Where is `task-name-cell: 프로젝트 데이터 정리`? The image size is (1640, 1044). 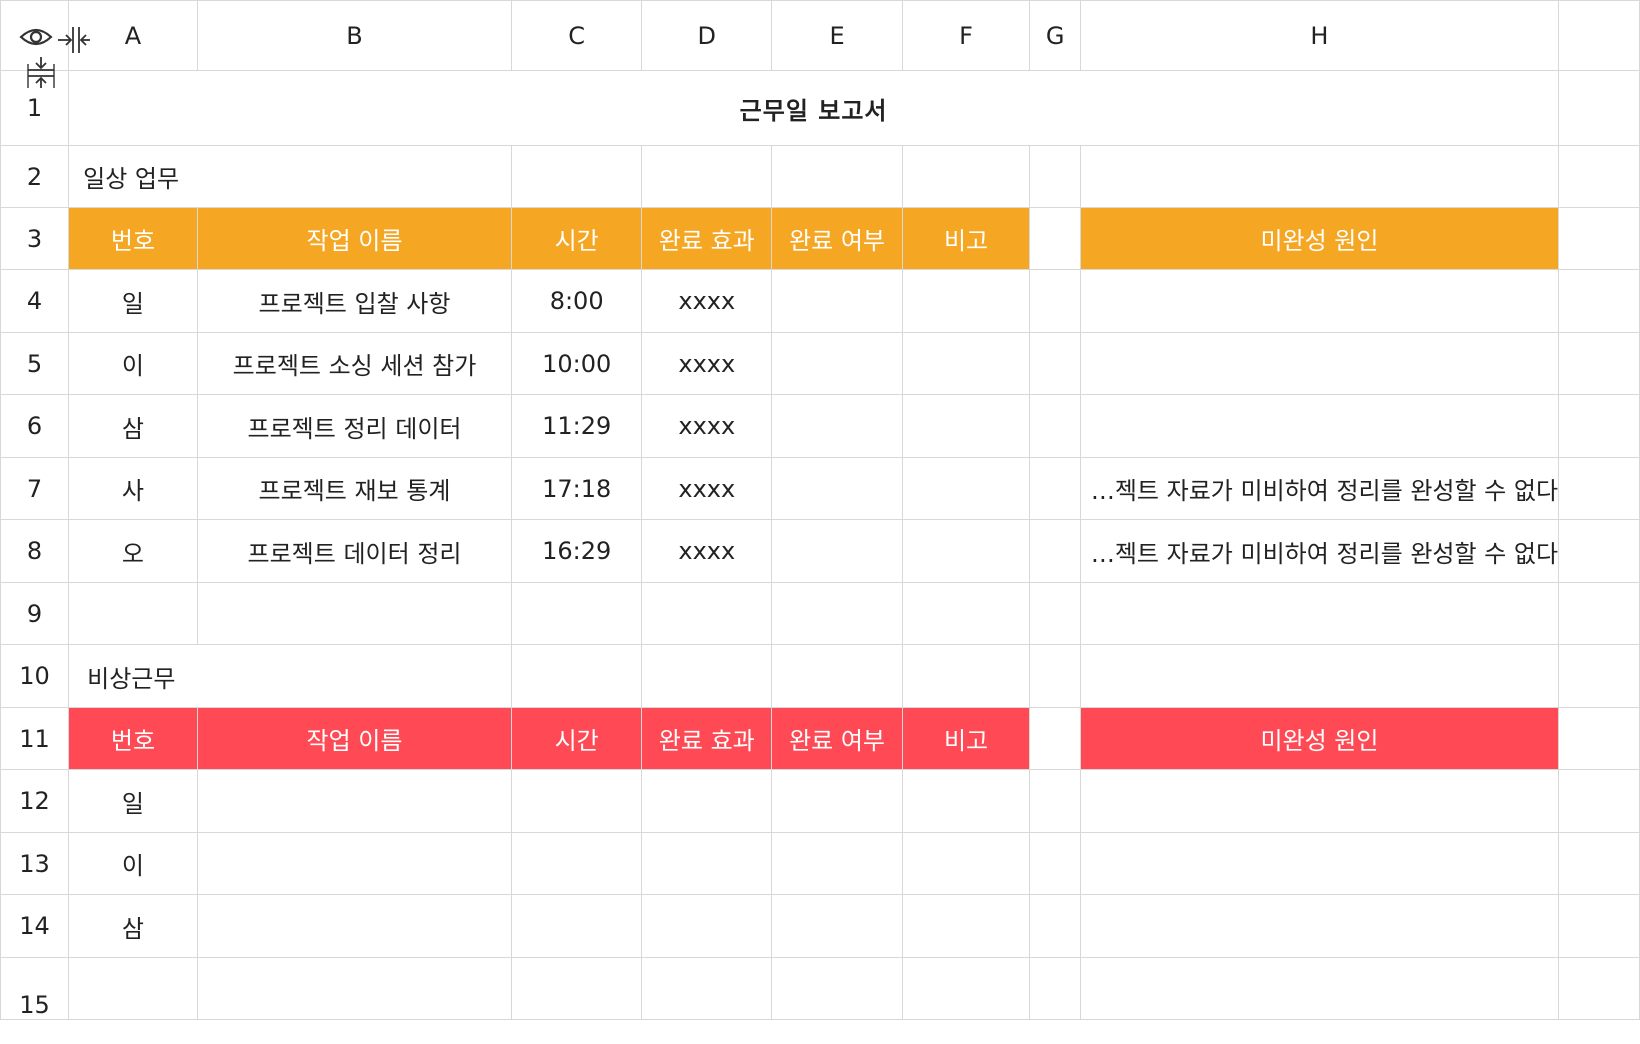 task-name-cell: 프로젝트 데이터 정리 is located at coordinates (354, 551).